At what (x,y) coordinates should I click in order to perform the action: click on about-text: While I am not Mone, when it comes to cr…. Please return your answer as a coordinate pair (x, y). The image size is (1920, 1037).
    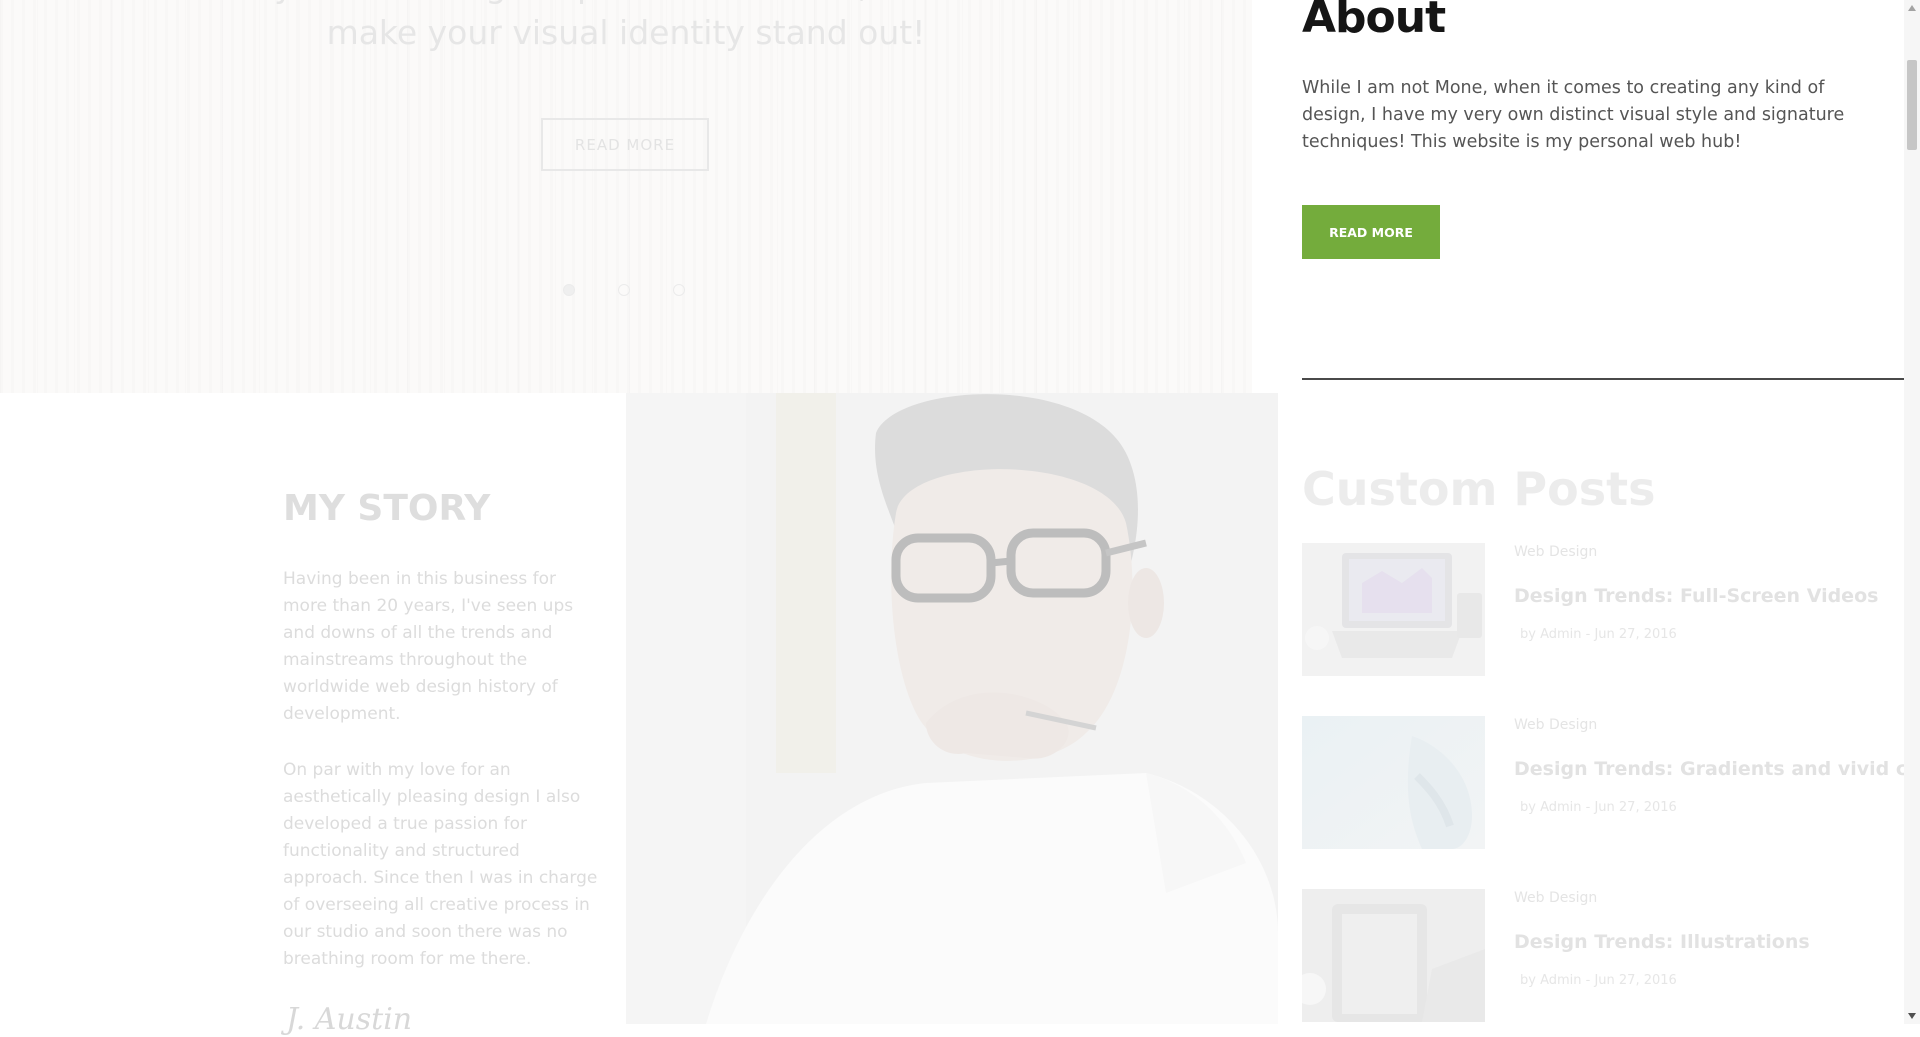
    Looking at the image, I should click on (1573, 115).